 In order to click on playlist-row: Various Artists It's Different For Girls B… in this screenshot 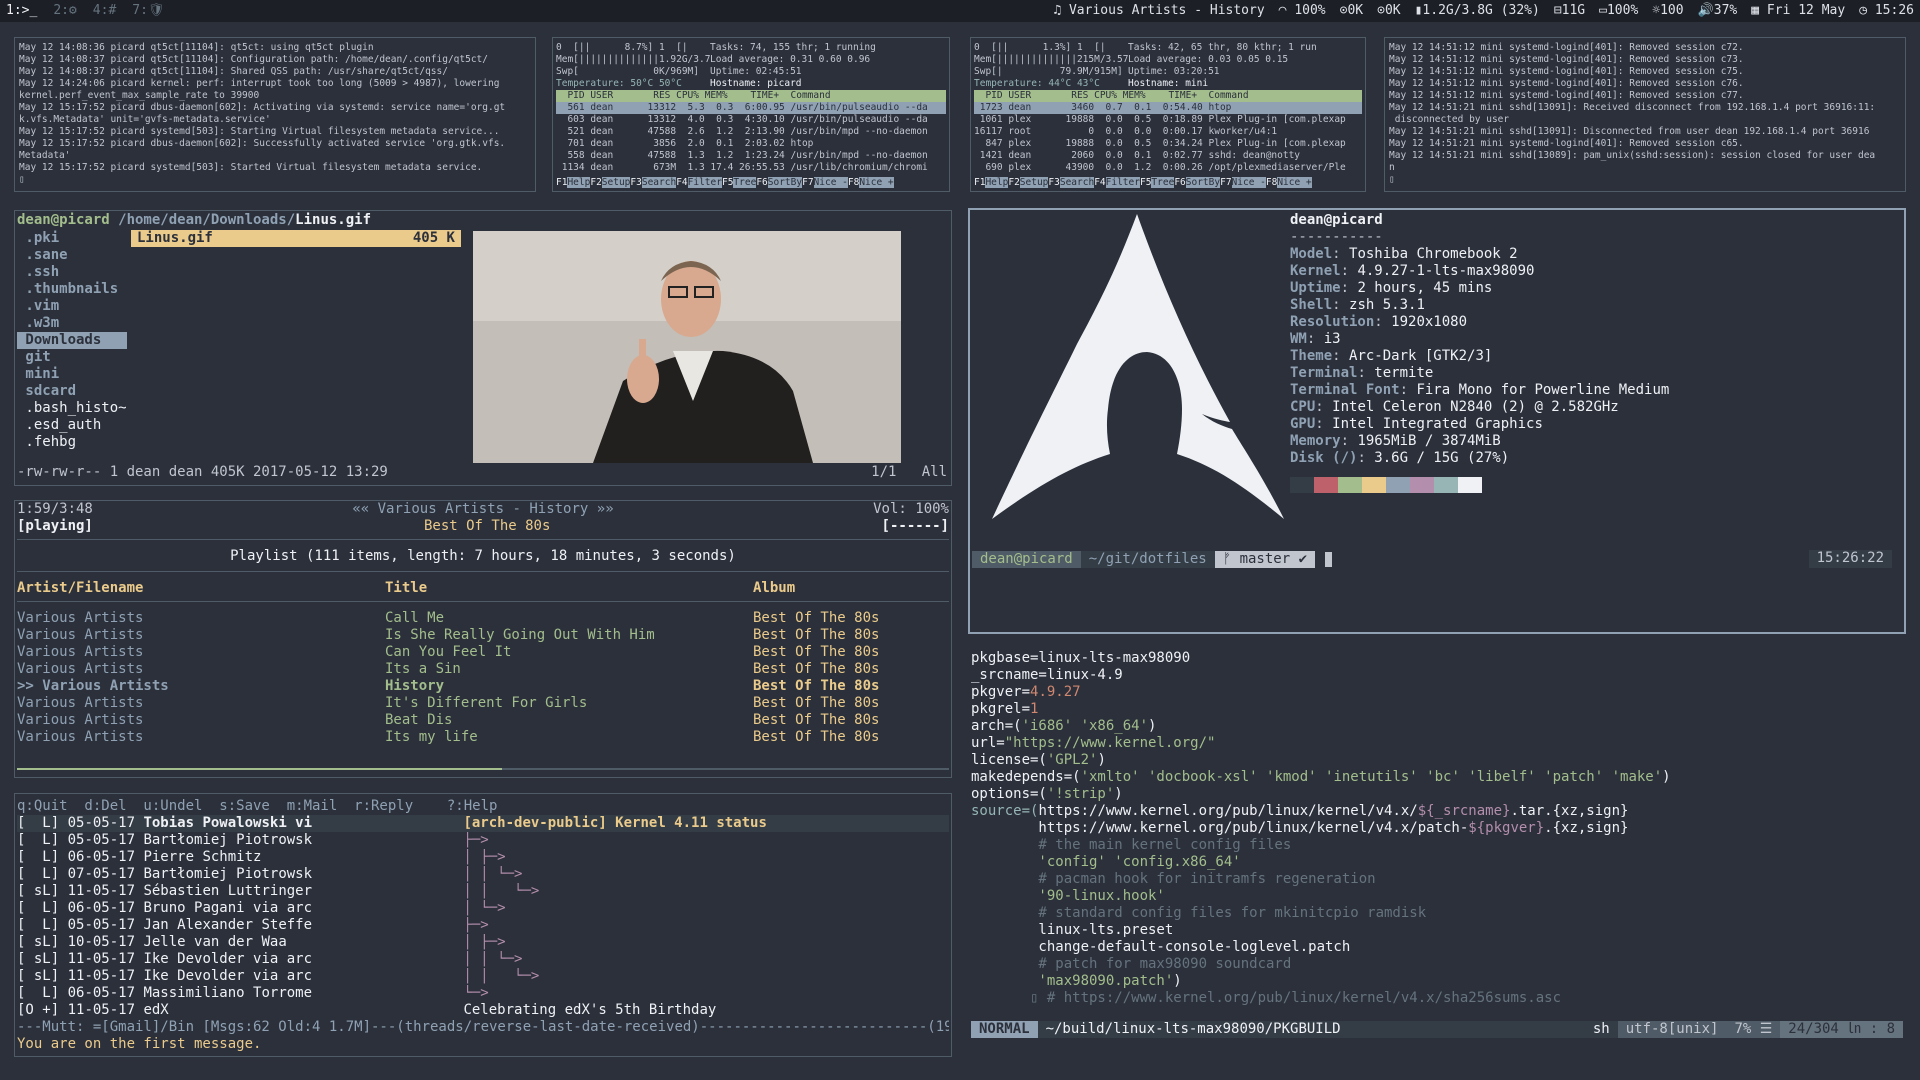, I will do `click(483, 703)`.